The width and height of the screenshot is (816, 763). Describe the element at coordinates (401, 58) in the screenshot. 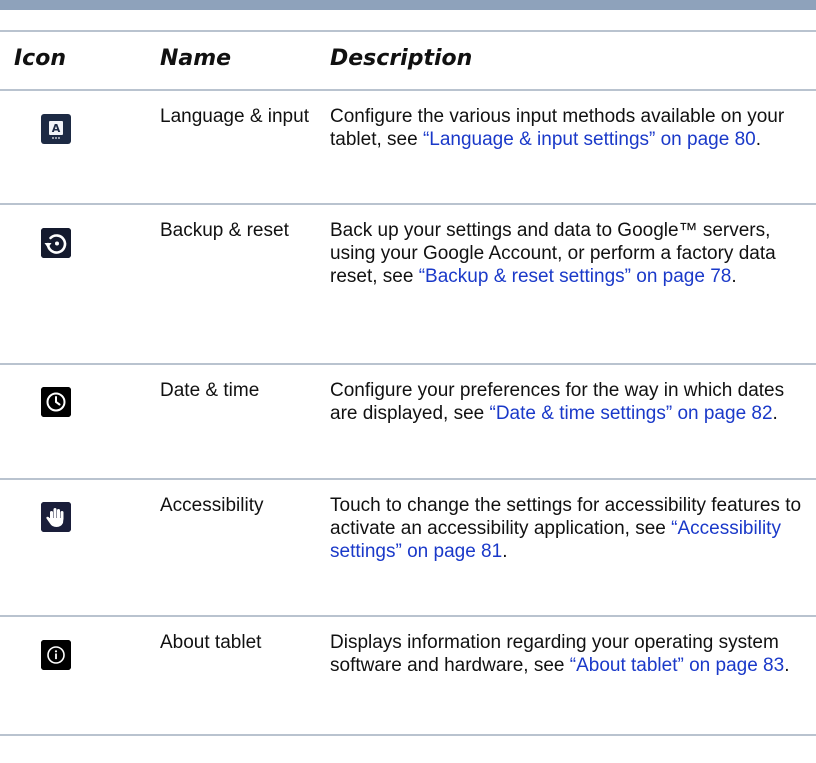

I see `header-description: Description` at that location.